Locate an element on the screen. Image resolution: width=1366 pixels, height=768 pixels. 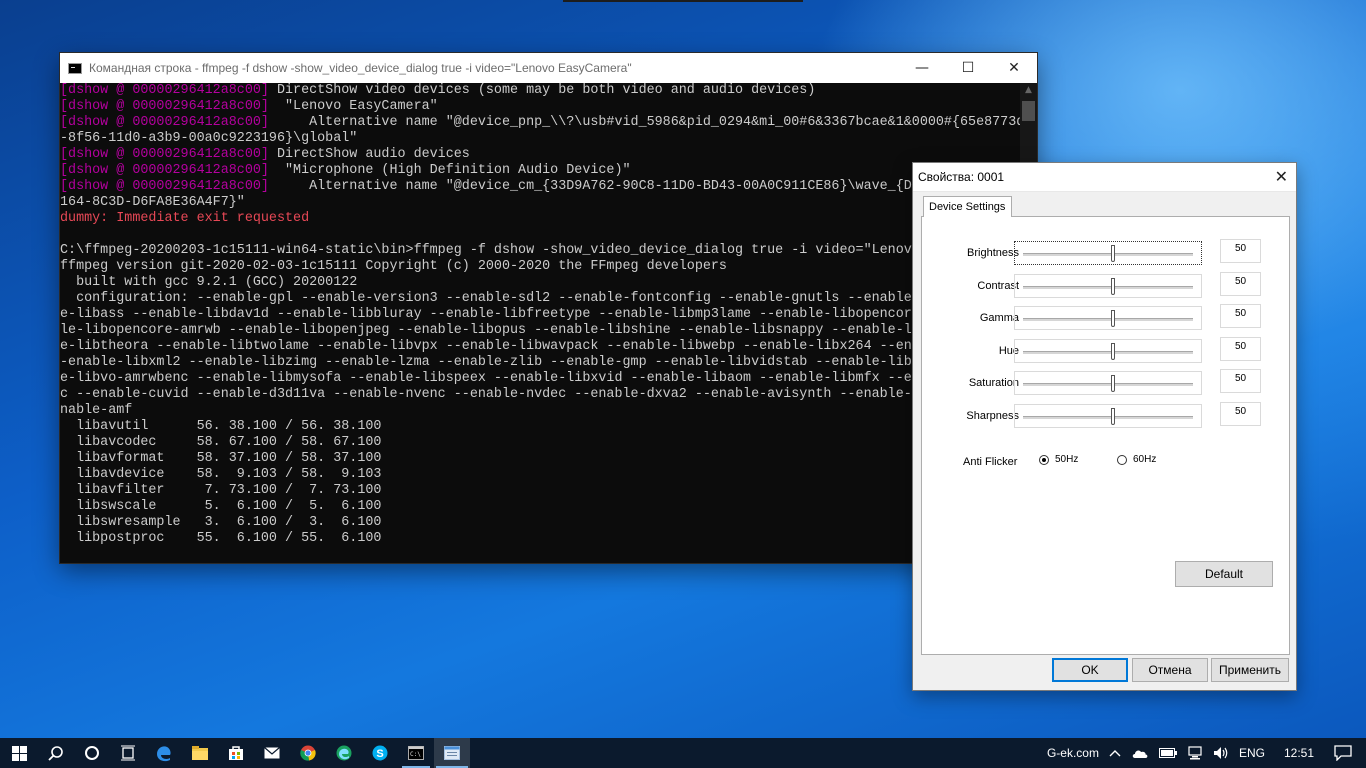
volume-icon is located at coordinates (1221, 753).